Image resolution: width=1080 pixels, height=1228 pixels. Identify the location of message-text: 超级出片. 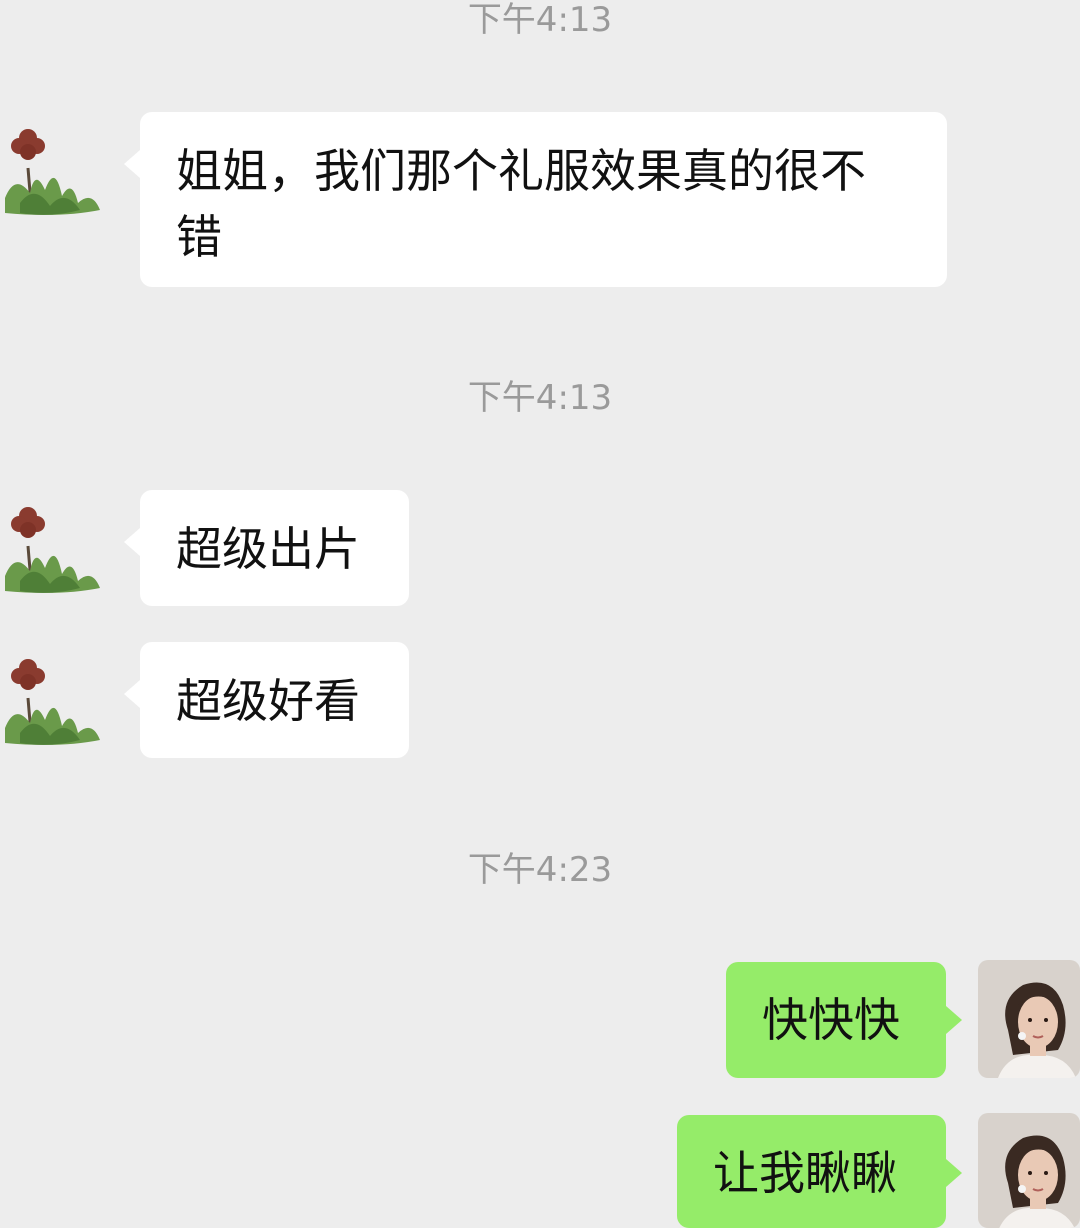
(268, 549).